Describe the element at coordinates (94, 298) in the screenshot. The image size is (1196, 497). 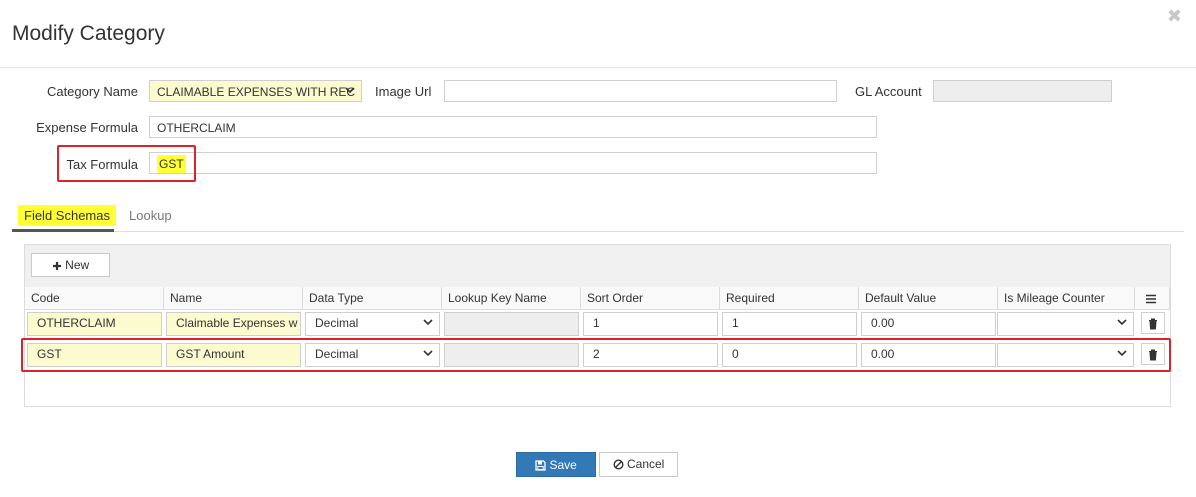
I see `column-header-code: Code` at that location.